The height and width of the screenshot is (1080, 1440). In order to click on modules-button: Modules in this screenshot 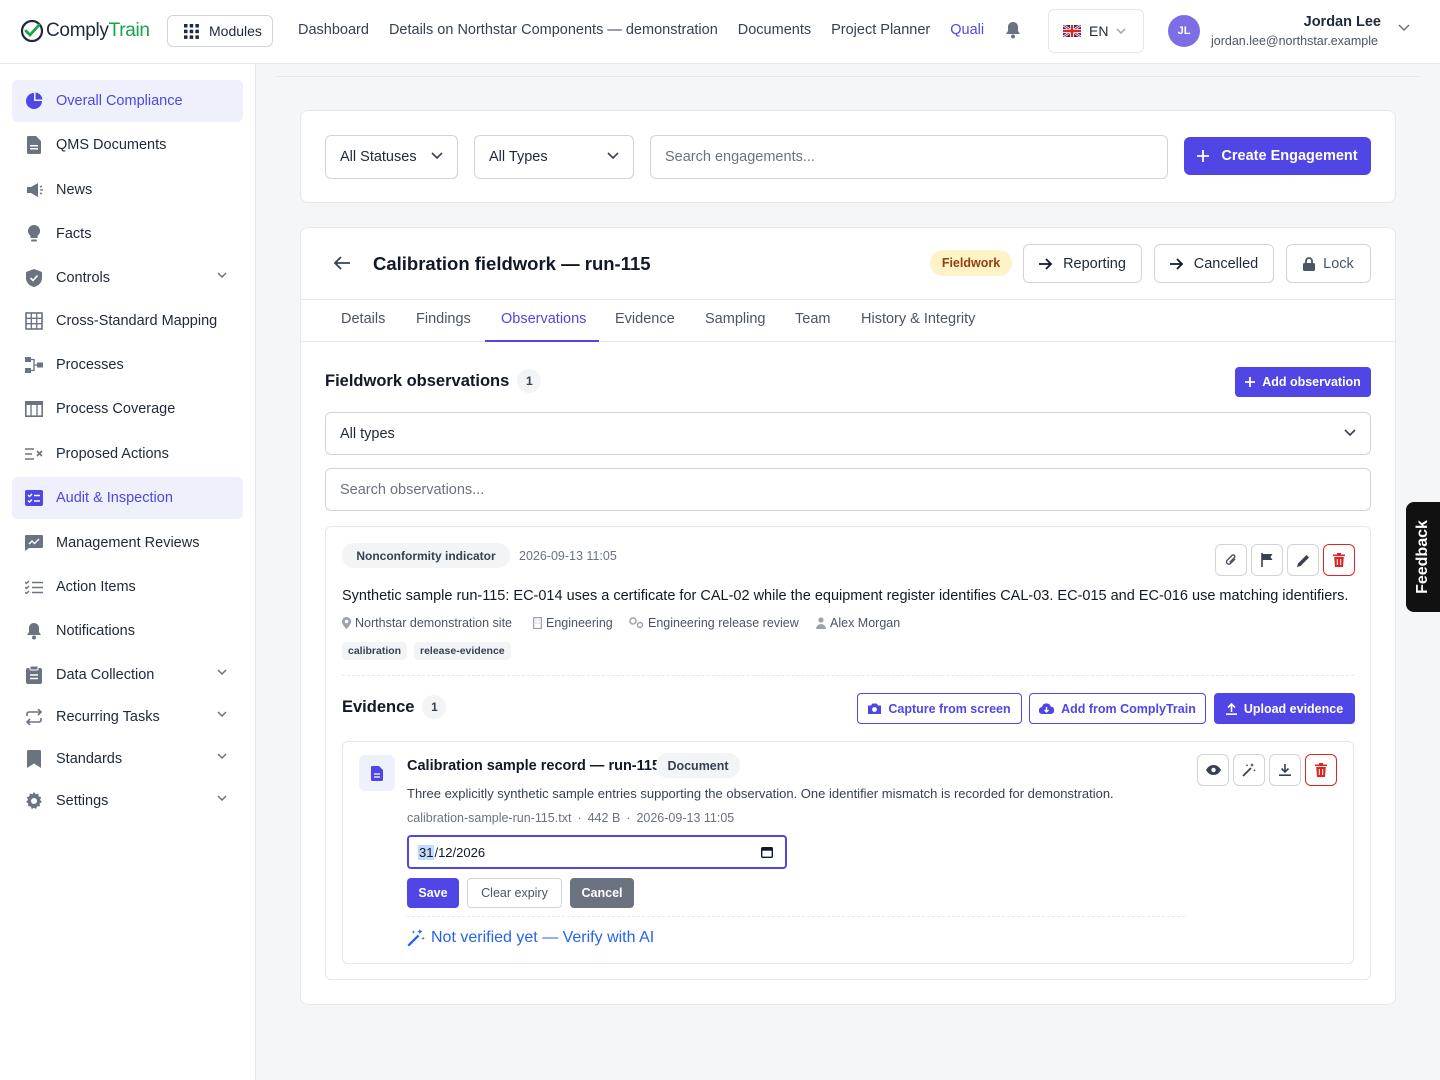, I will do `click(220, 31)`.